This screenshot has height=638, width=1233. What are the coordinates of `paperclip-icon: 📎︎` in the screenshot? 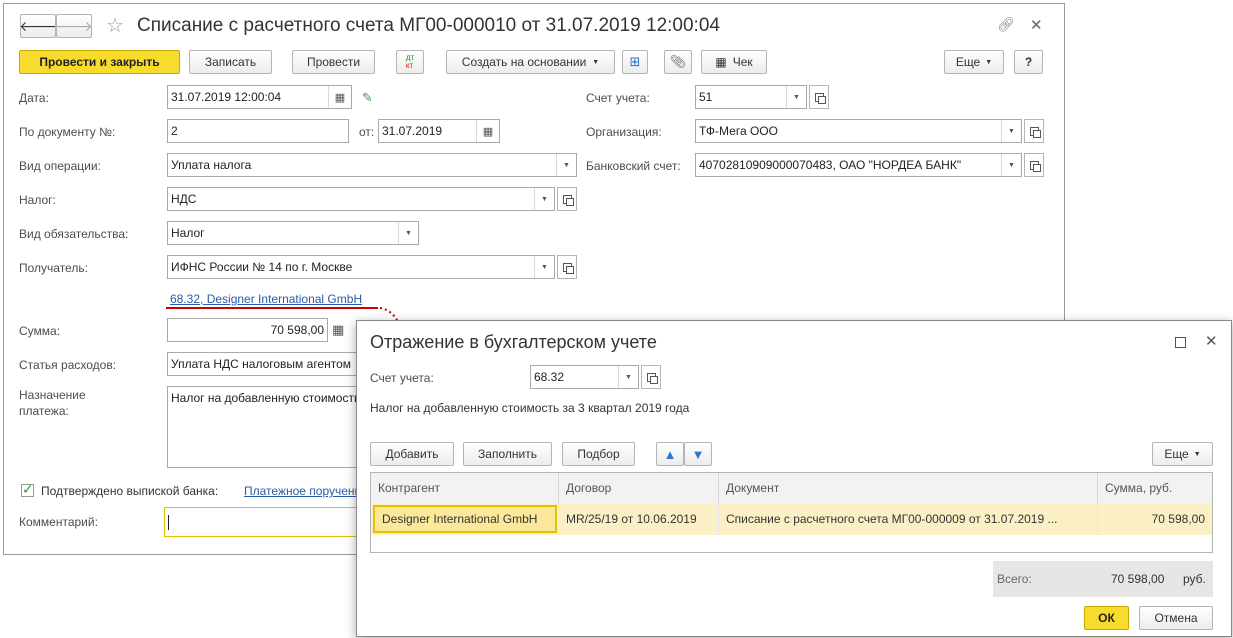 It's located at (678, 61).